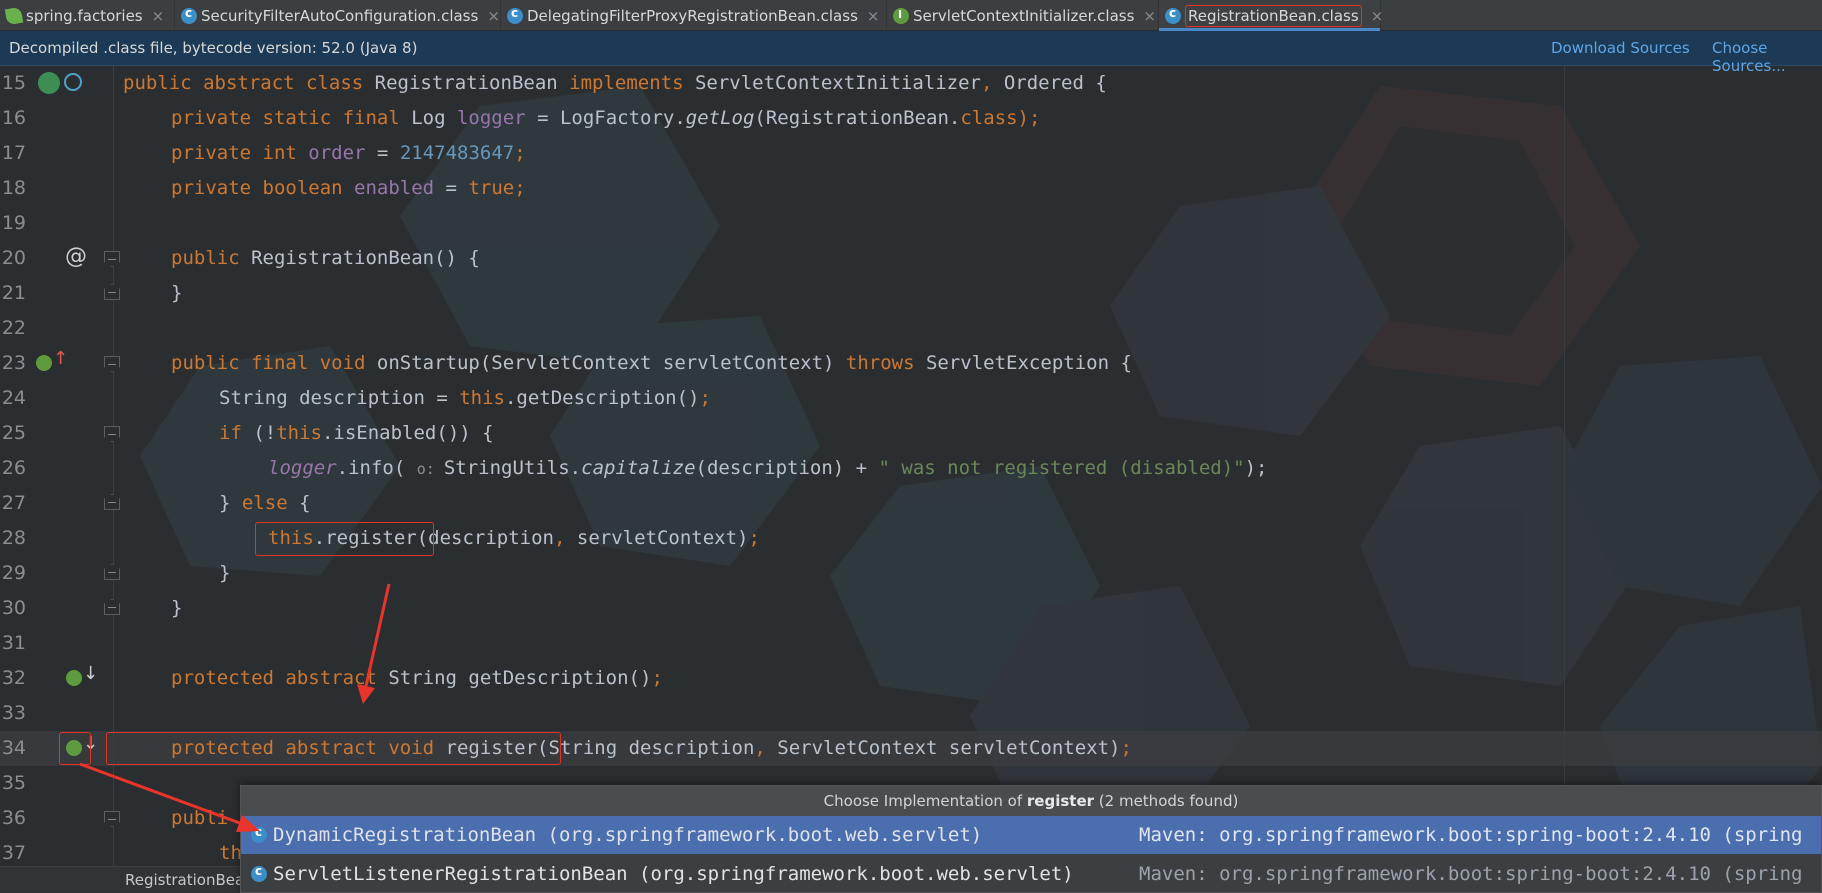 The width and height of the screenshot is (1822, 893). What do you see at coordinates (90, 673) in the screenshot?
I see `down-arrow-icon: ↓` at bounding box center [90, 673].